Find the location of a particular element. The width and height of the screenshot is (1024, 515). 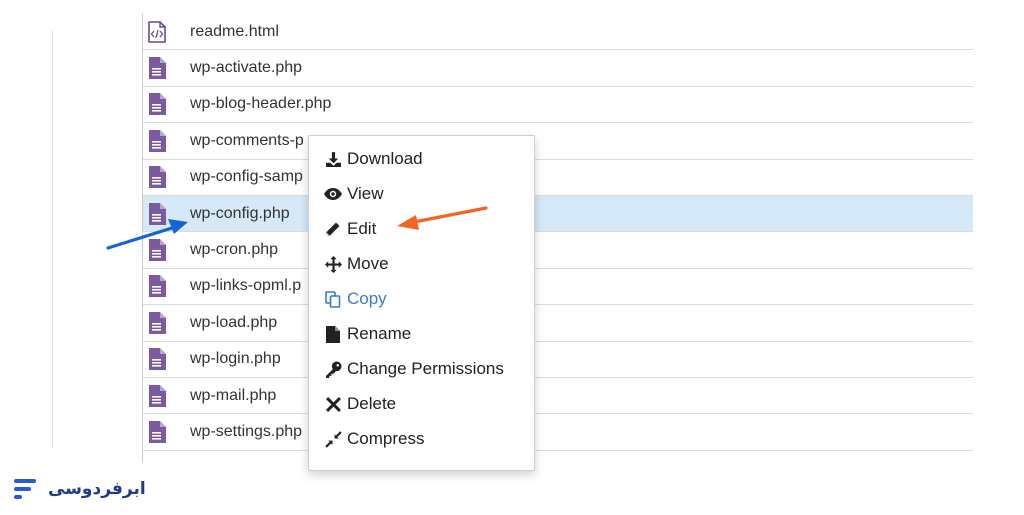

menu-item-copy: Copy is located at coordinates (355, 299).